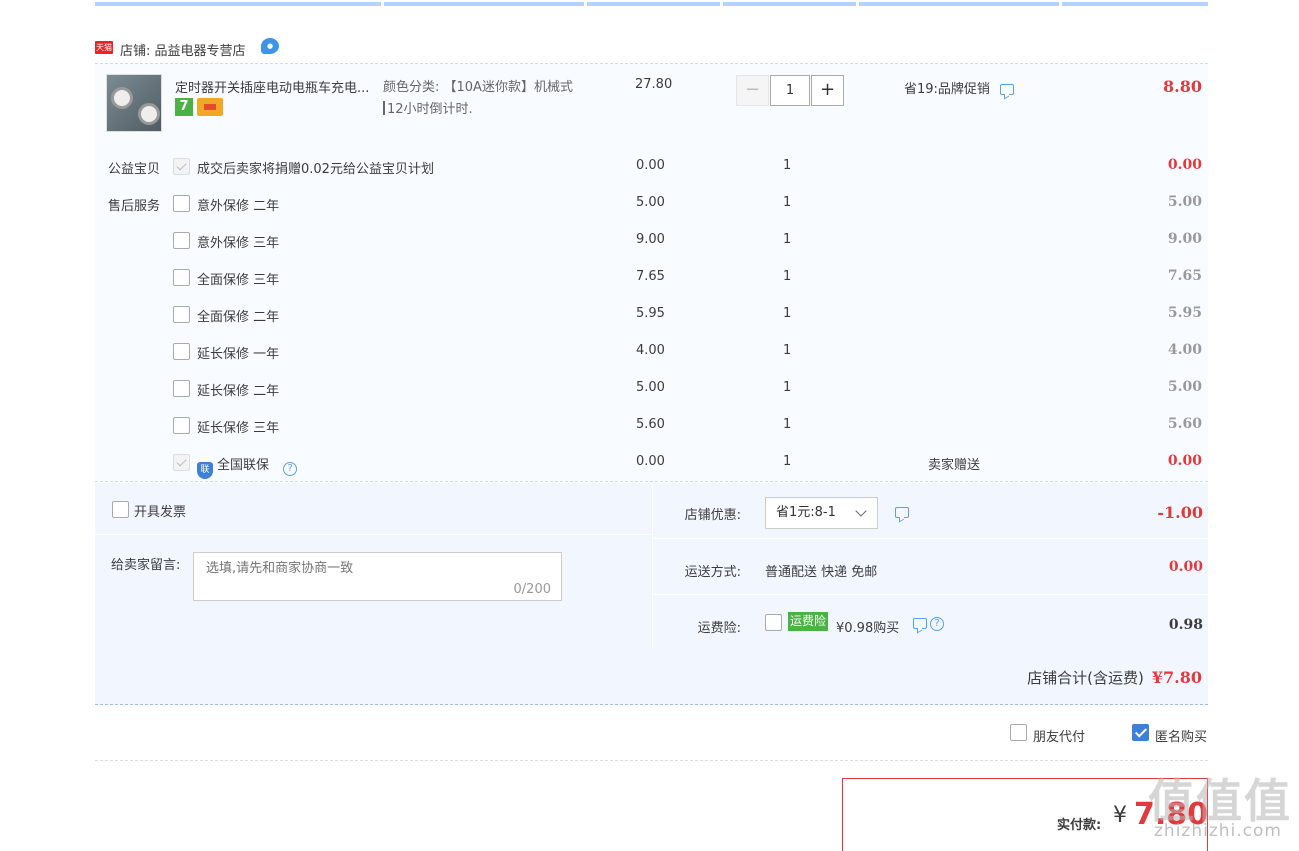 The image size is (1299, 851). I want to click on divider, so click(373, 534).